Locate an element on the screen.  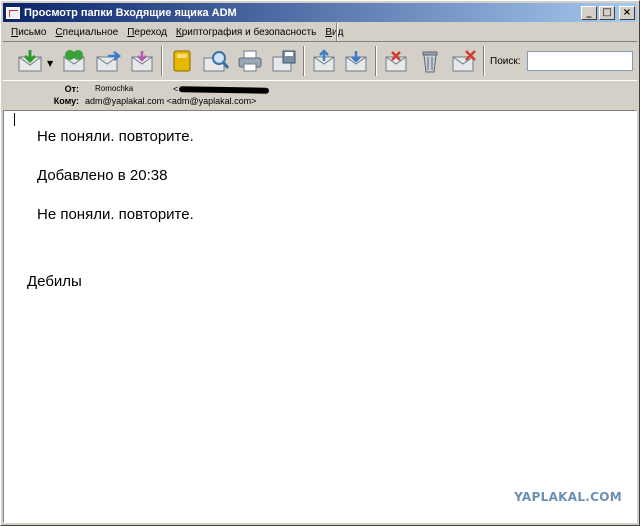
address-book-icon is located at coordinates (182, 61).